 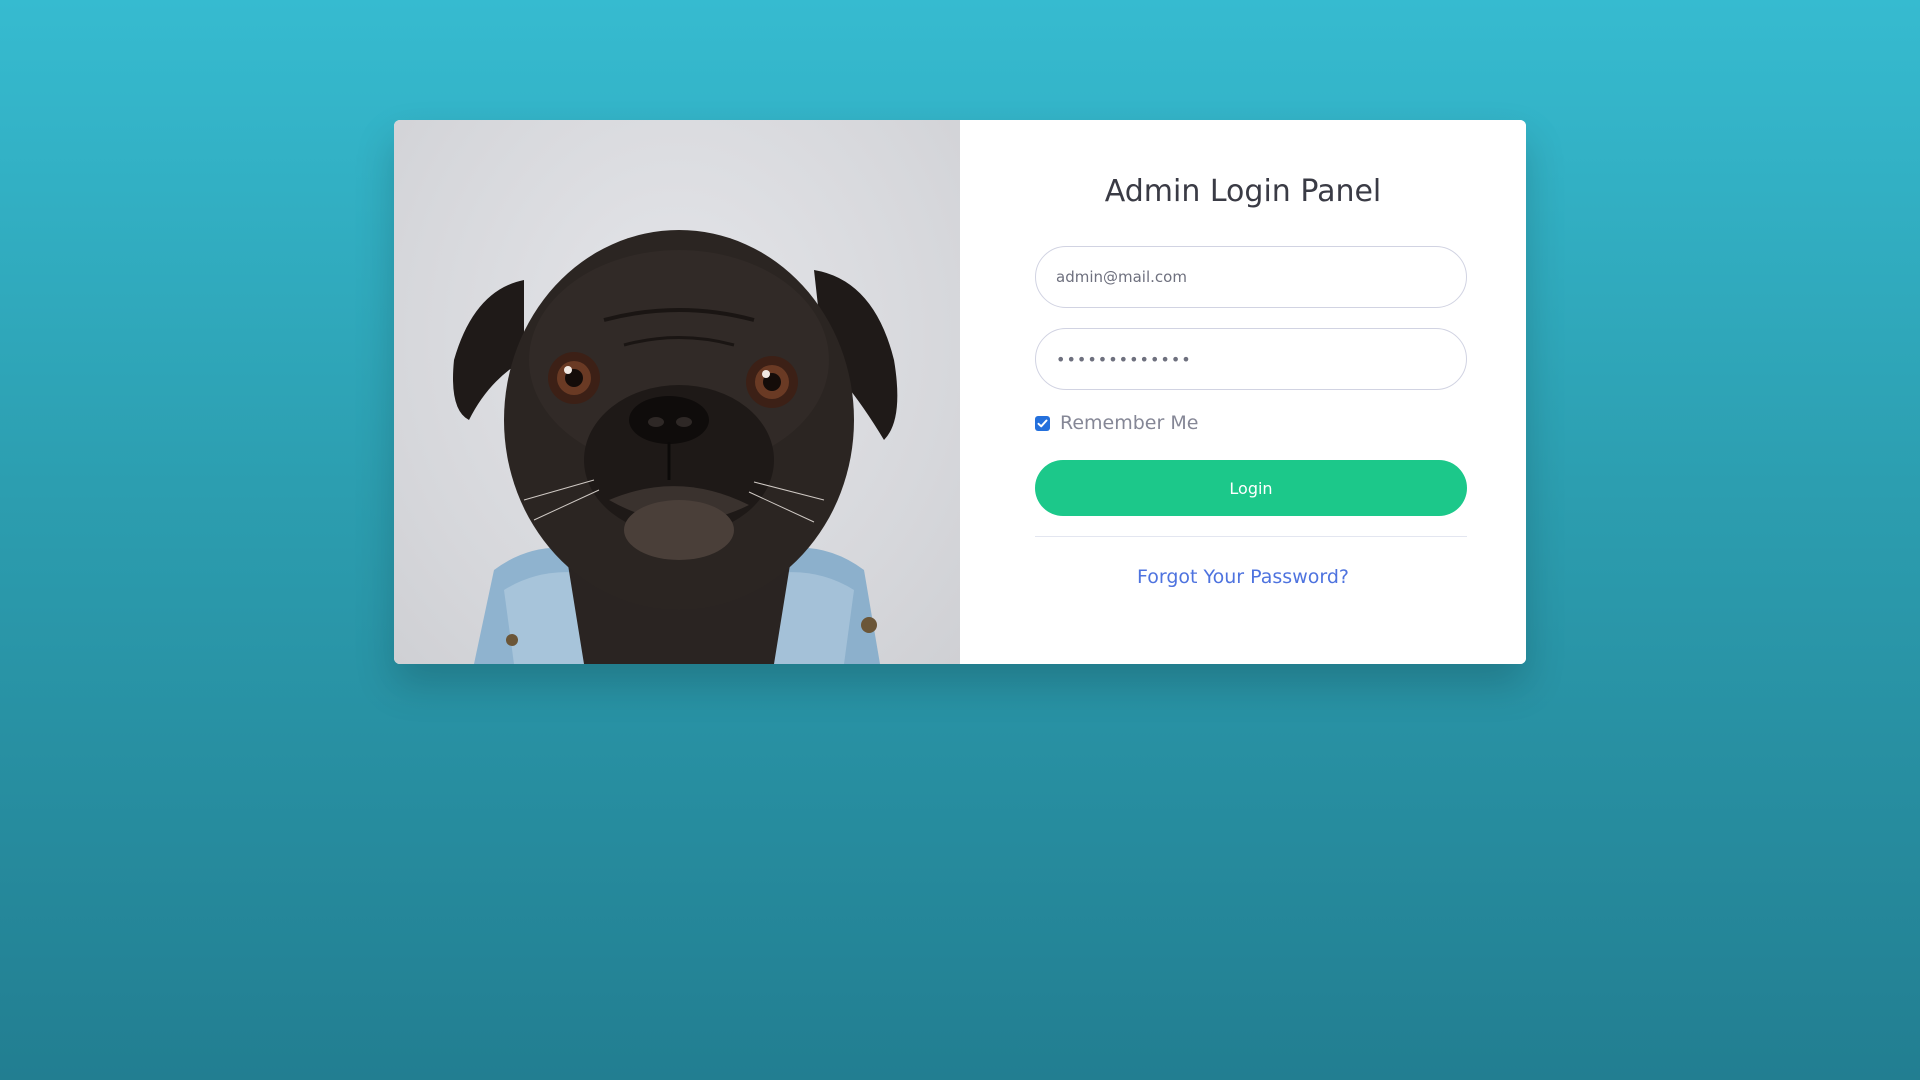 I want to click on divider, so click(x=1251, y=536).